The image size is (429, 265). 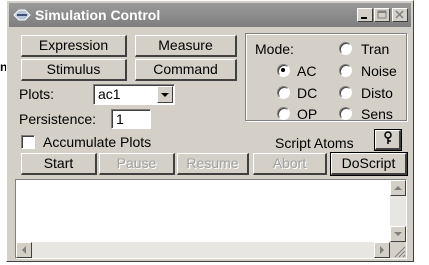 I want to click on mode-radio-tran, so click(x=345, y=48).